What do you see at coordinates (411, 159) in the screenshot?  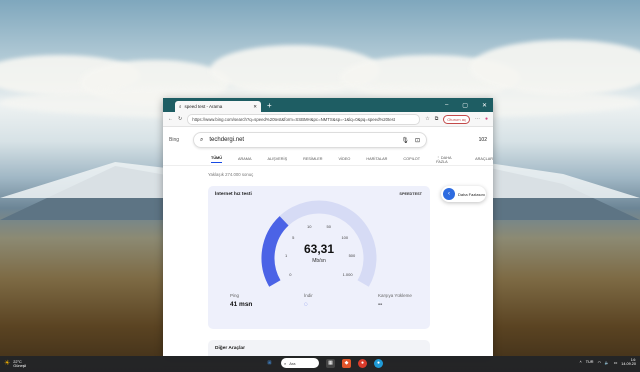 I see `tab-copilot: COPILOT` at bounding box center [411, 159].